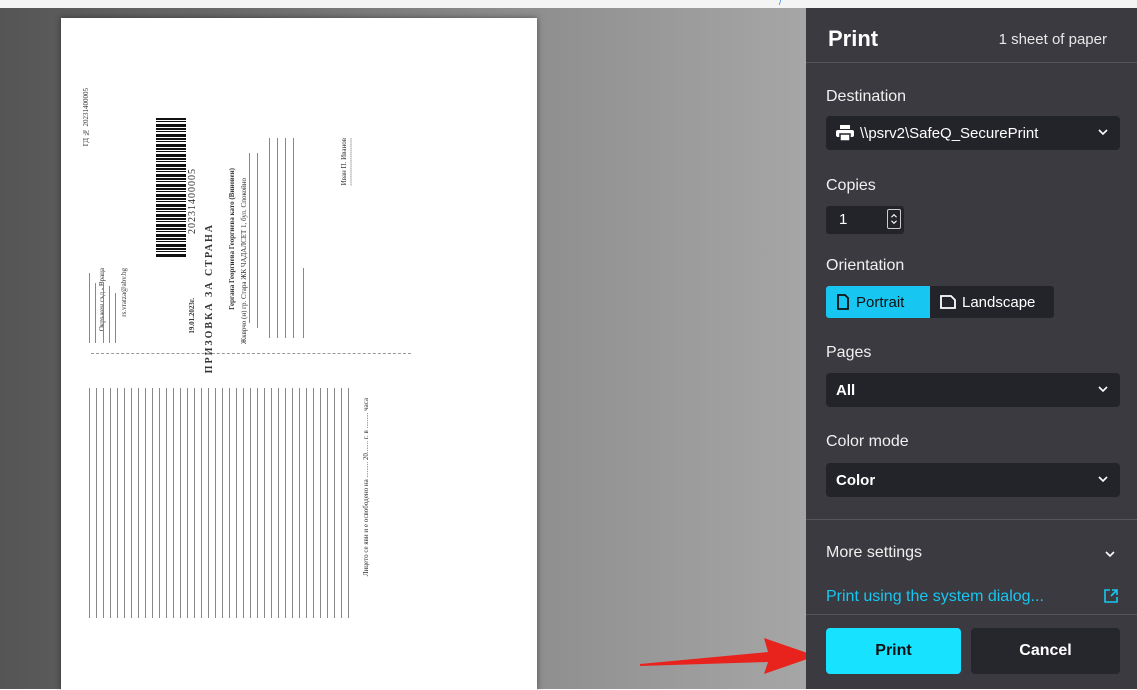  I want to click on destination-select: \\psrv2\SafeQ_SecurePrint, so click(973, 133).